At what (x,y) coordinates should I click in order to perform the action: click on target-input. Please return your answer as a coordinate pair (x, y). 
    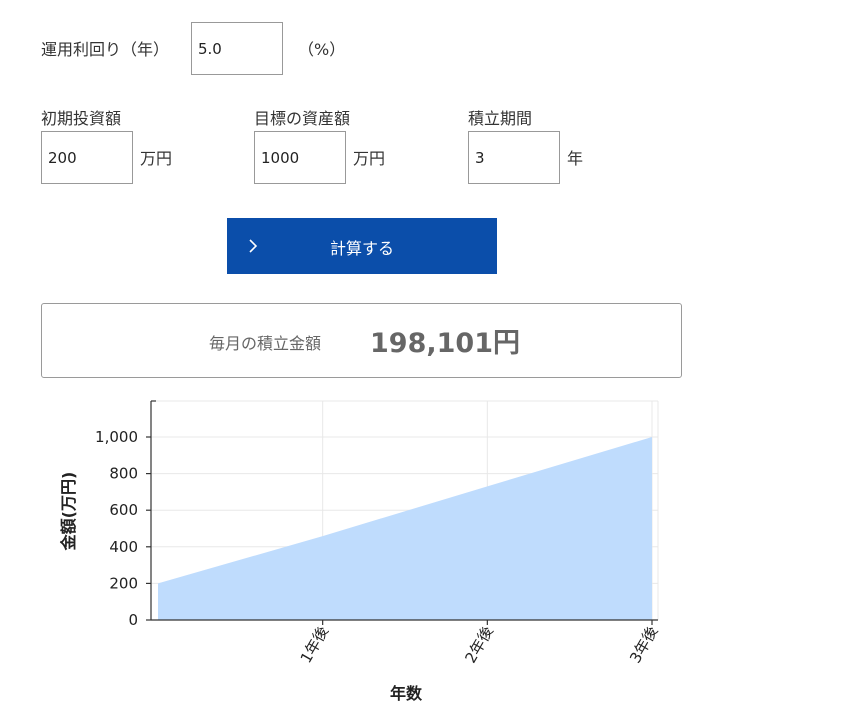
    Looking at the image, I should click on (300, 157).